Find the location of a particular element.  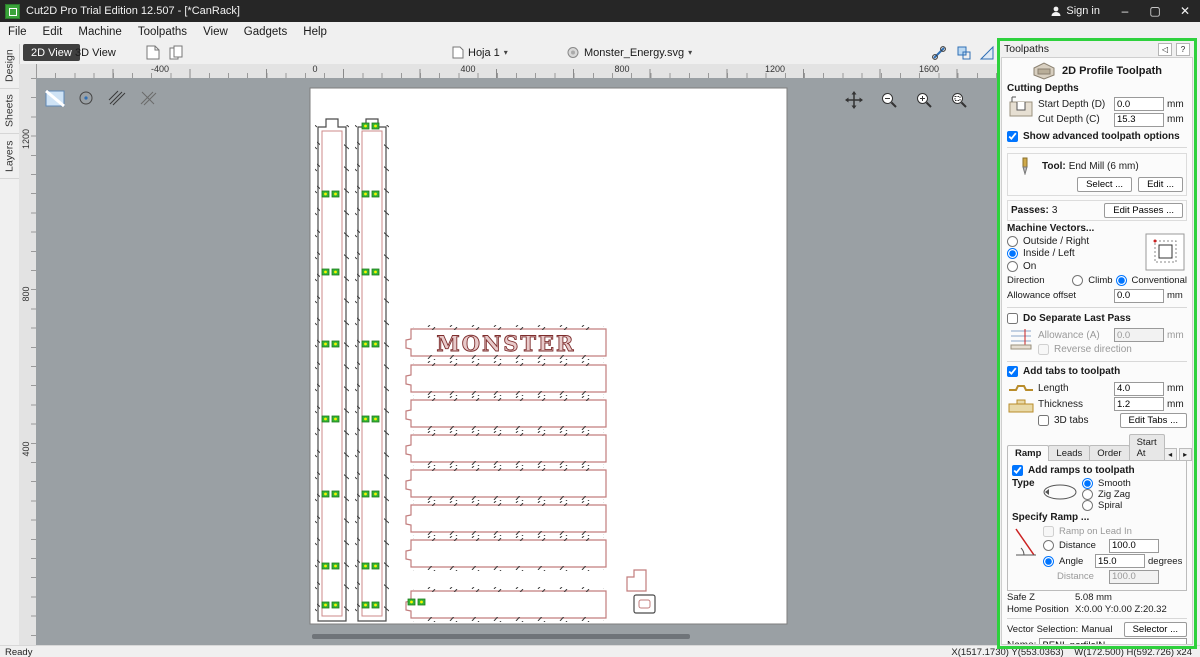

ramp-smooth-radio is located at coordinates (1087, 483).